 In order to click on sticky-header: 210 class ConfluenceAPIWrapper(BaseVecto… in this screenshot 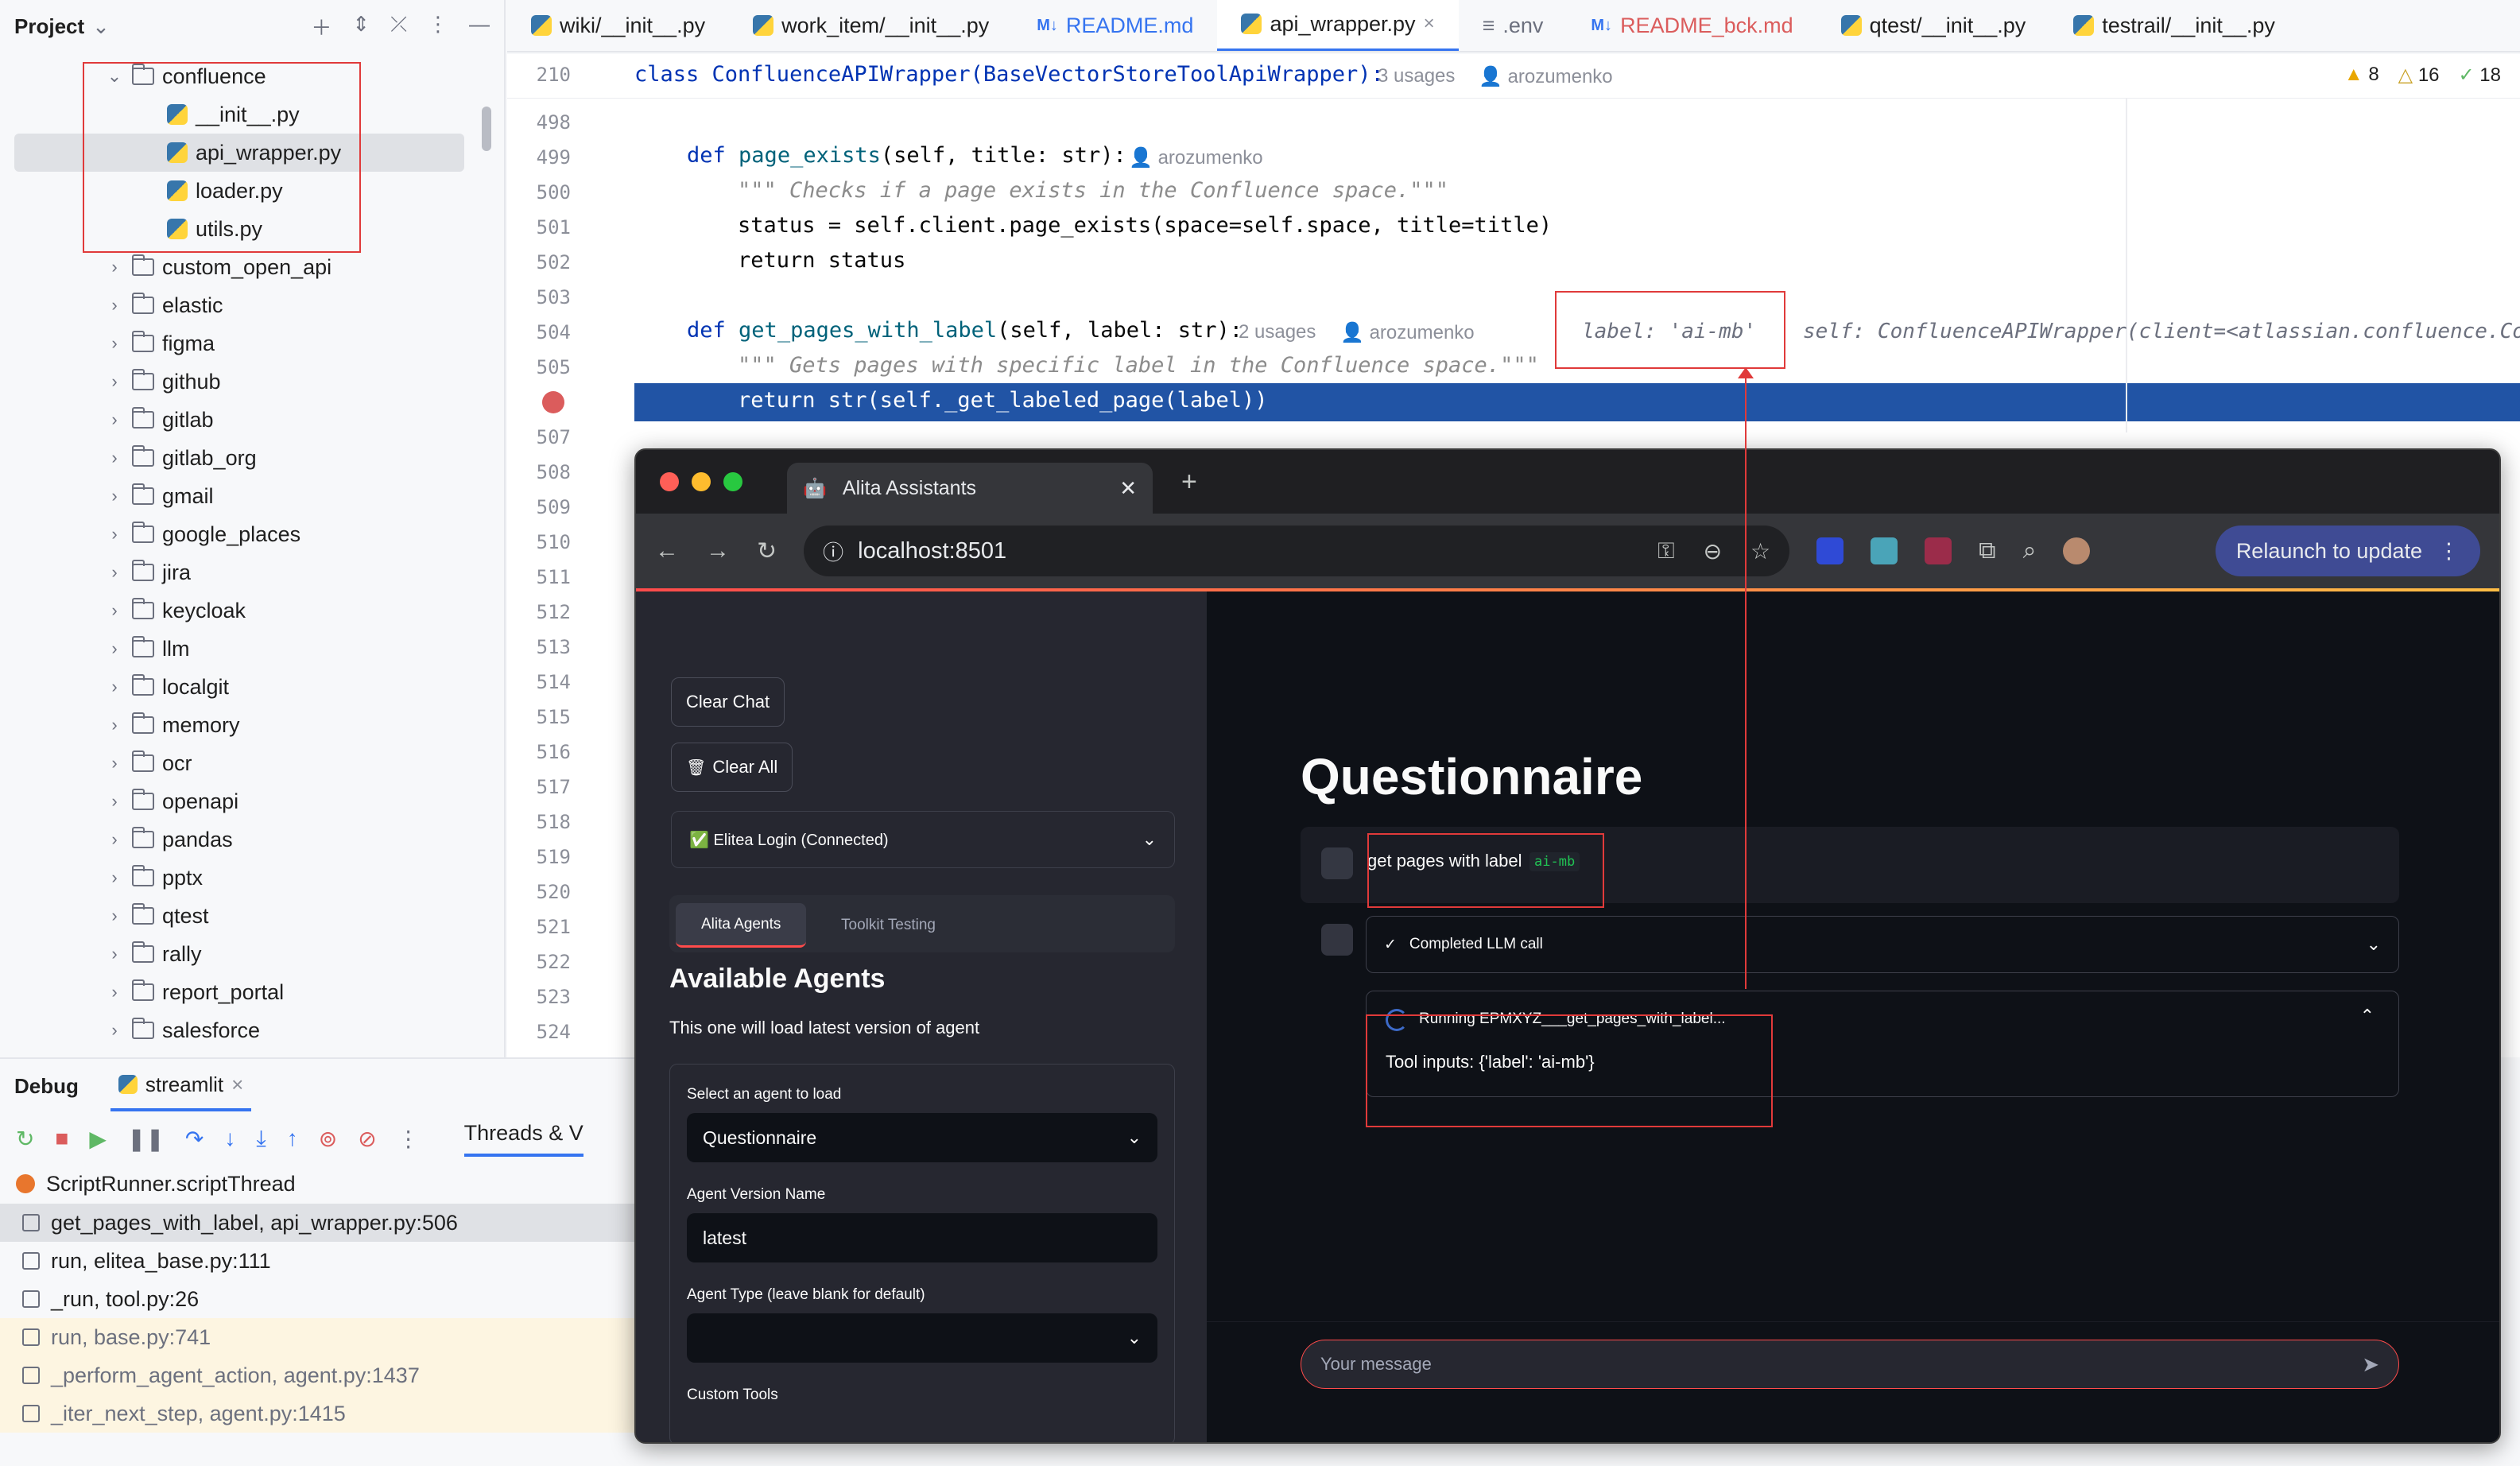, I will do `click(1514, 76)`.